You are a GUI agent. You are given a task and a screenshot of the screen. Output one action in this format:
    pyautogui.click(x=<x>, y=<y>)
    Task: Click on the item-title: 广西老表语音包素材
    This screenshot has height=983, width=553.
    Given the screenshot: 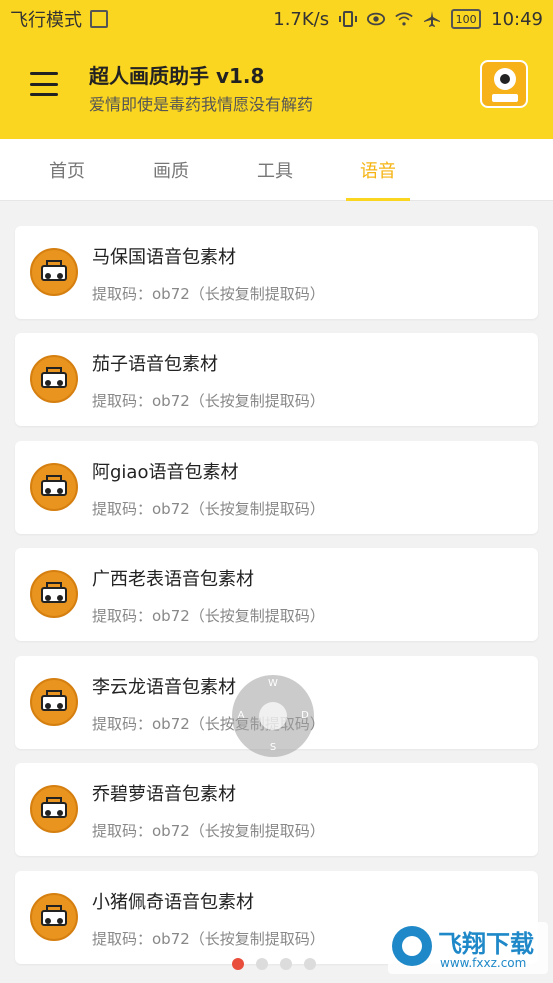 What is the action you would take?
    pyautogui.click(x=173, y=579)
    